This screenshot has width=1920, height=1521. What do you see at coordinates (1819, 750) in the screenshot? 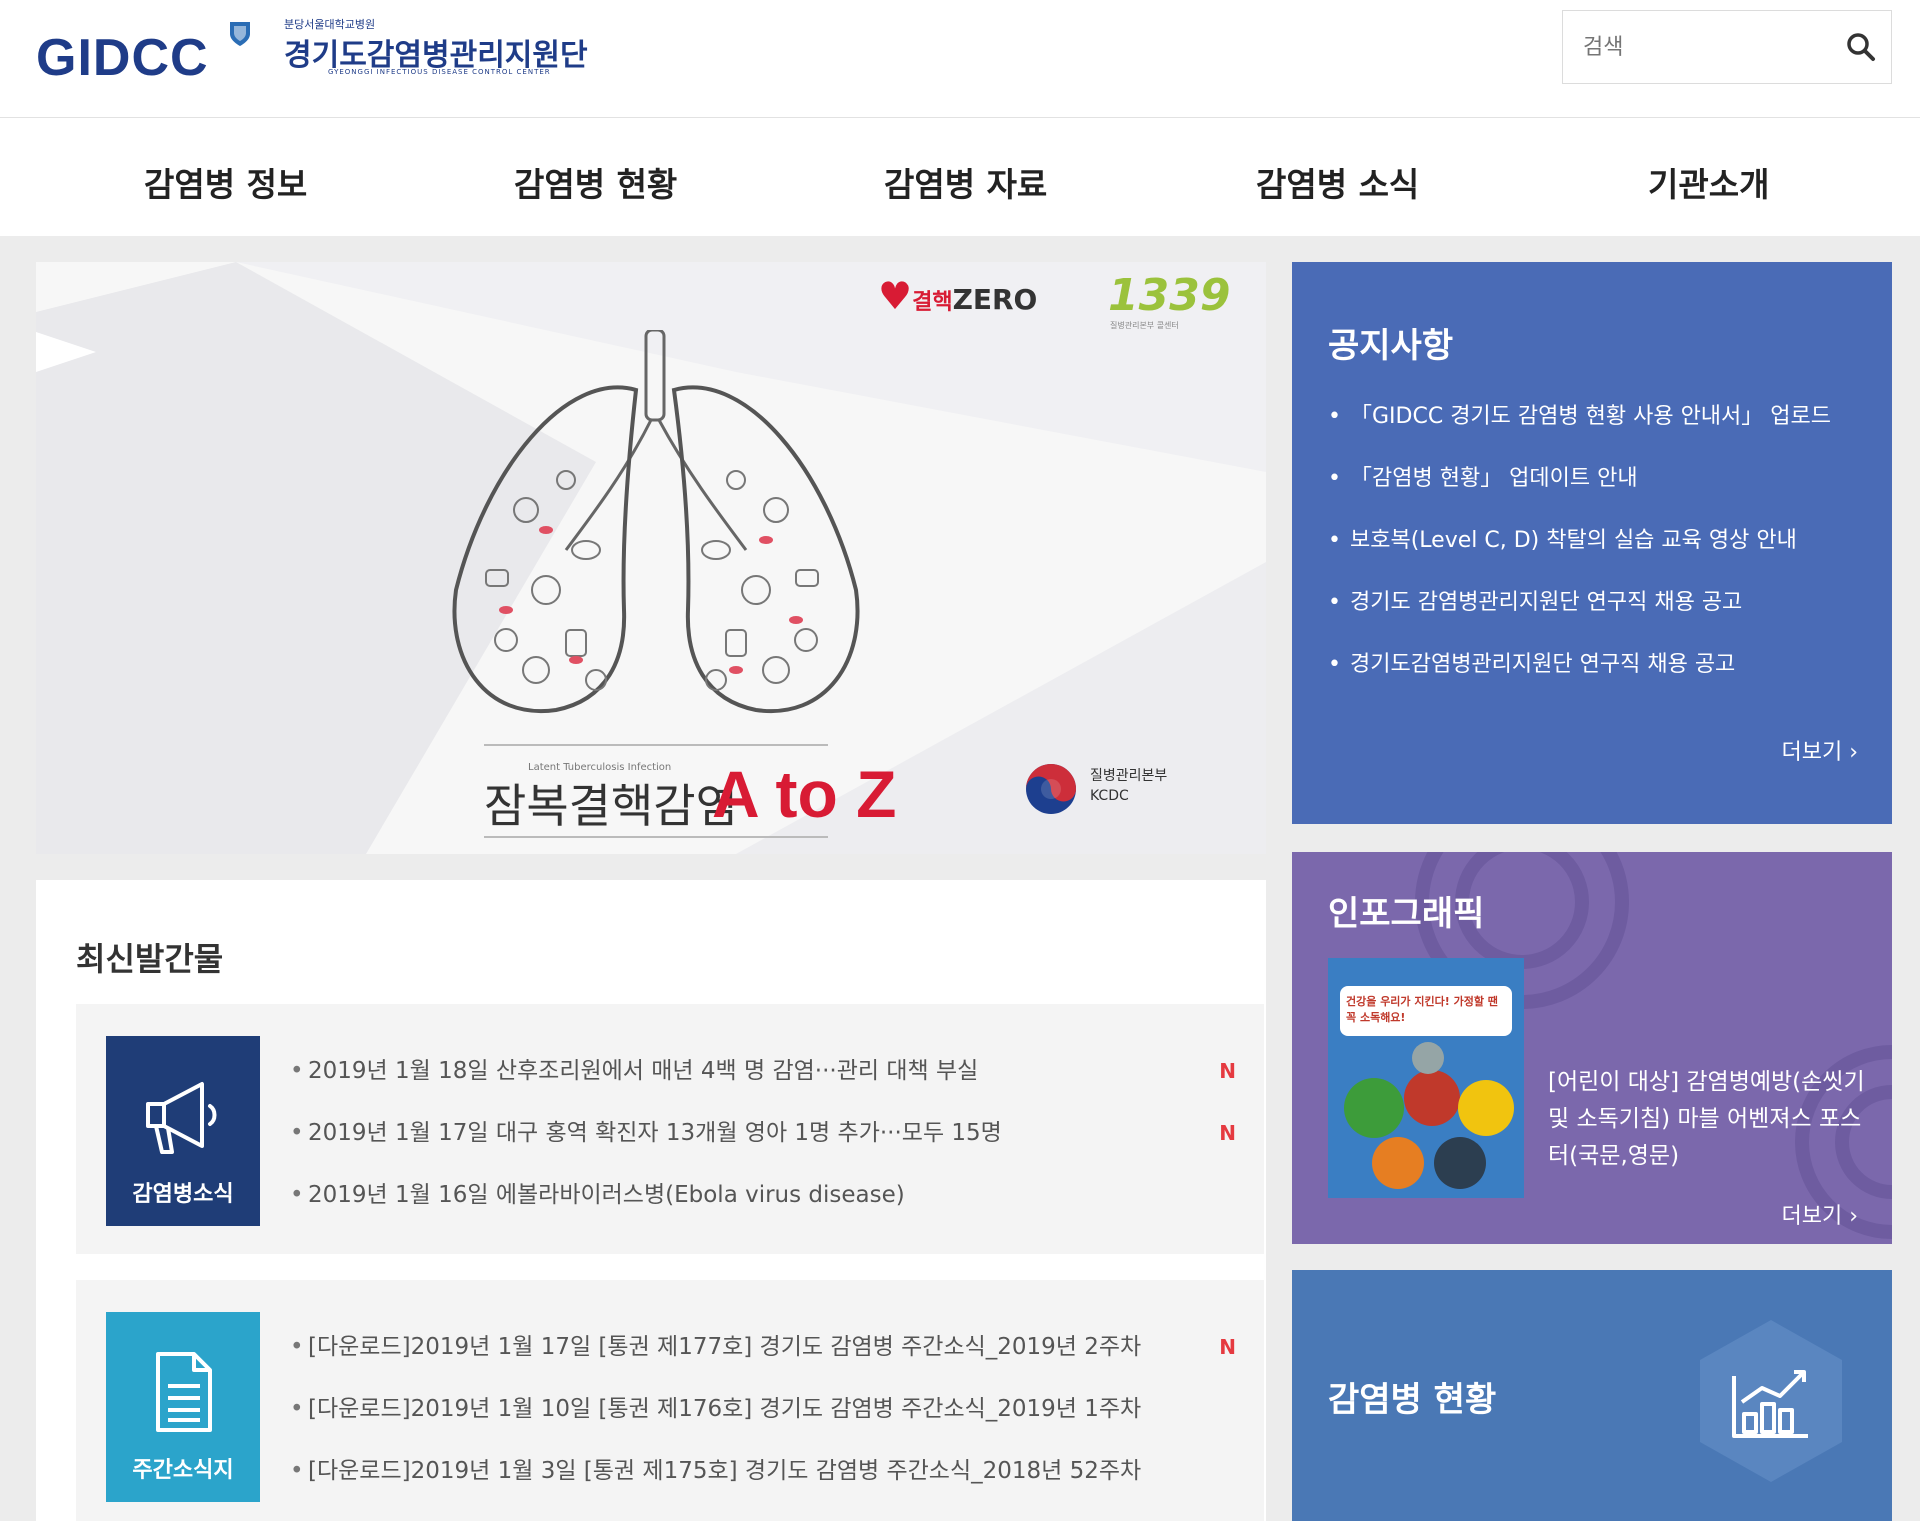
I see `notice-more-link: 더보기 ›` at bounding box center [1819, 750].